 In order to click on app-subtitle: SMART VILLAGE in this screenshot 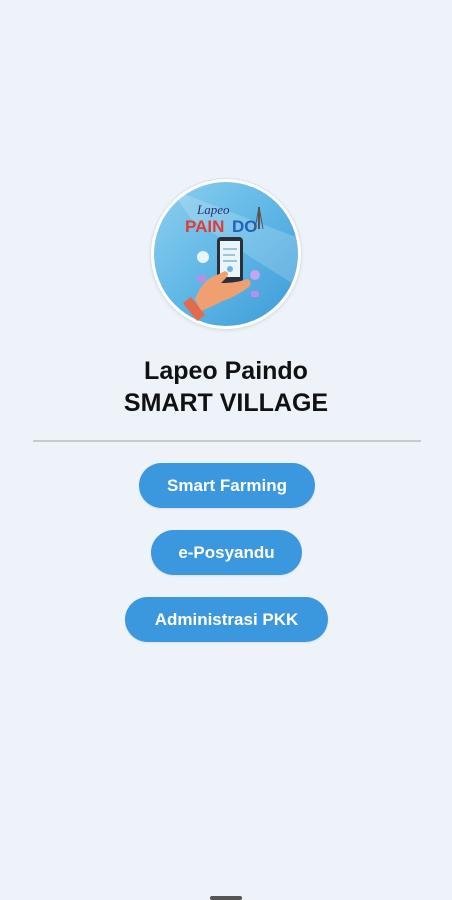, I will do `click(226, 403)`.